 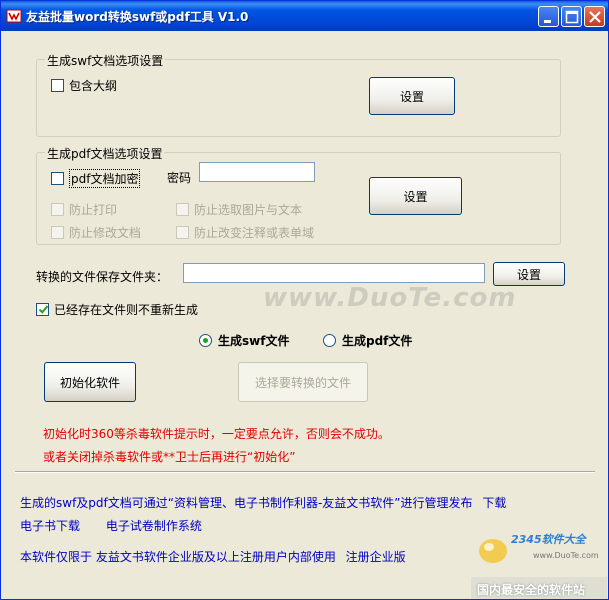 What do you see at coordinates (105, 233) in the screenshot?
I see `no-modify-label: 防止修改文档` at bounding box center [105, 233].